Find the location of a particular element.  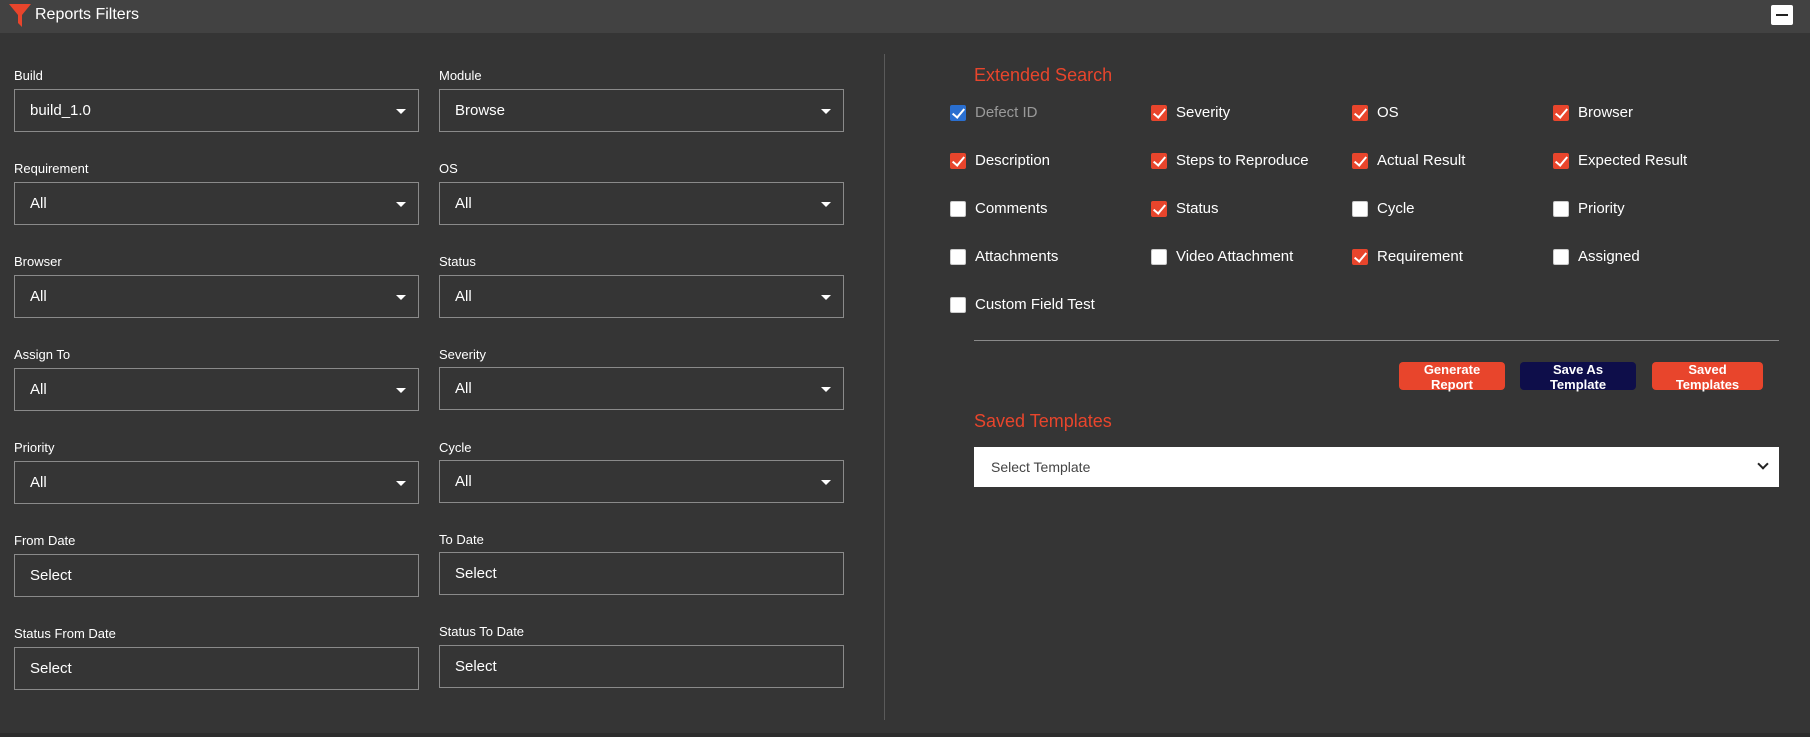

checkbox-actual-result: Actual Result is located at coordinates (1408, 160).